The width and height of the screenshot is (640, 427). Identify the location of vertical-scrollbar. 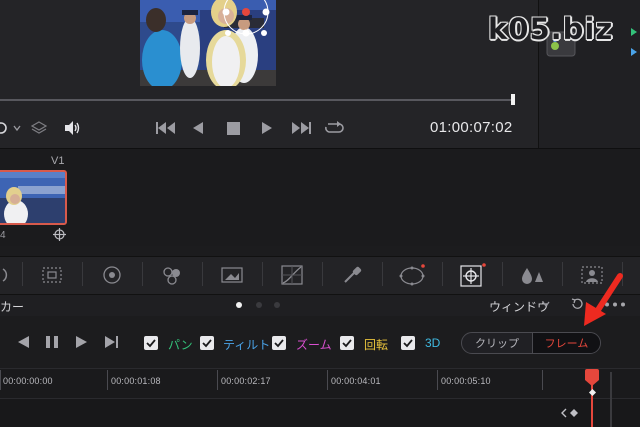
(611, 399).